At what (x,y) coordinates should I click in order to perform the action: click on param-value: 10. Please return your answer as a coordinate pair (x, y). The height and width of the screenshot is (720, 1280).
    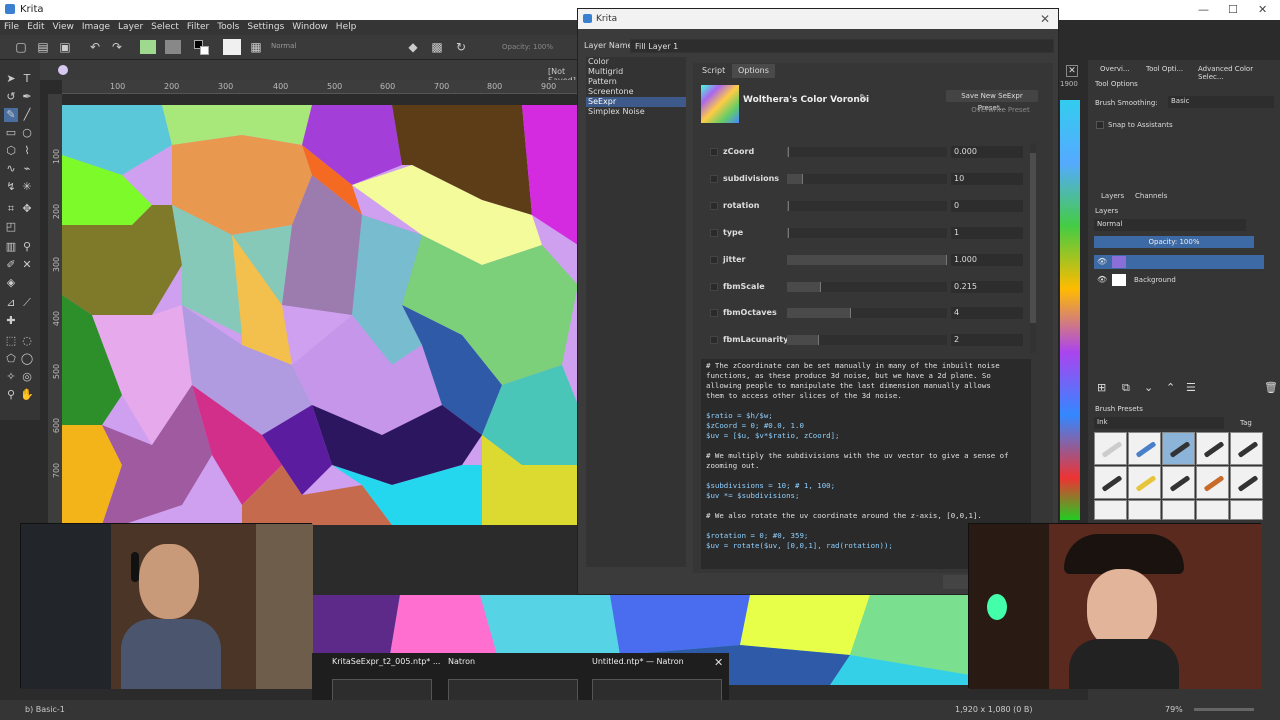
    Looking at the image, I should click on (987, 179).